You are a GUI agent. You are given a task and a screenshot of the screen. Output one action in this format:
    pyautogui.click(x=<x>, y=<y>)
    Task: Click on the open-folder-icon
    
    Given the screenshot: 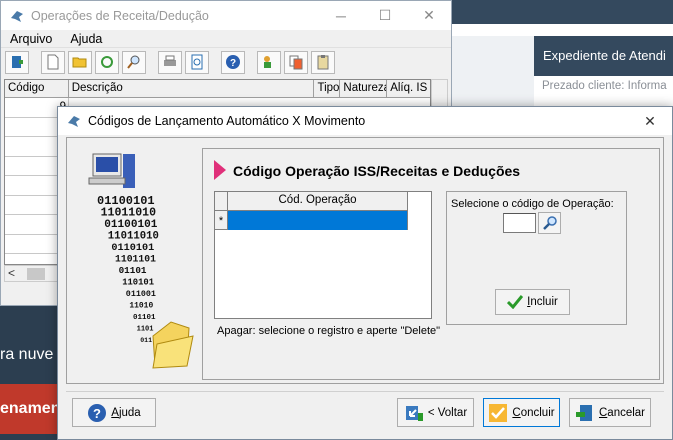 What is the action you would take?
    pyautogui.click(x=80, y=62)
    